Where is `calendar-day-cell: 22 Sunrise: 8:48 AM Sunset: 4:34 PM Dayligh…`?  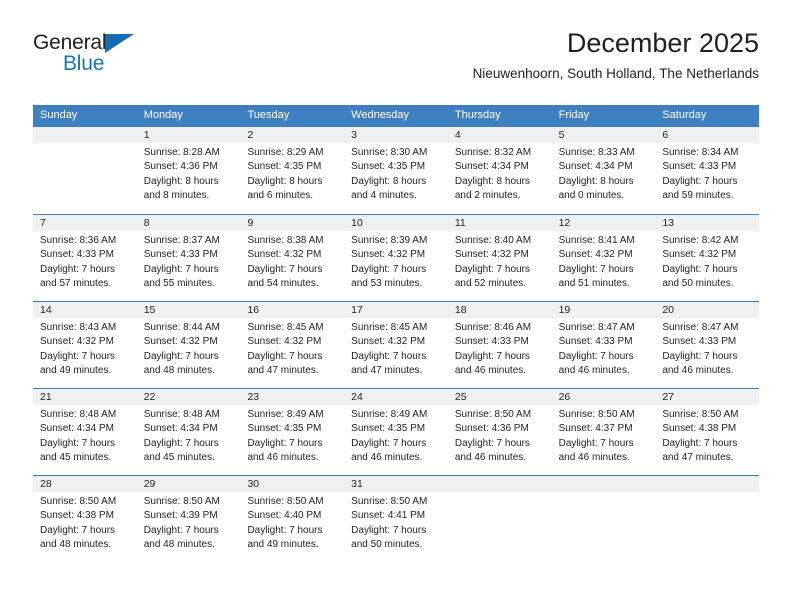 calendar-day-cell: 22 Sunrise: 8:48 AM Sunset: 4:34 PM Dayligh… is located at coordinates (188, 432).